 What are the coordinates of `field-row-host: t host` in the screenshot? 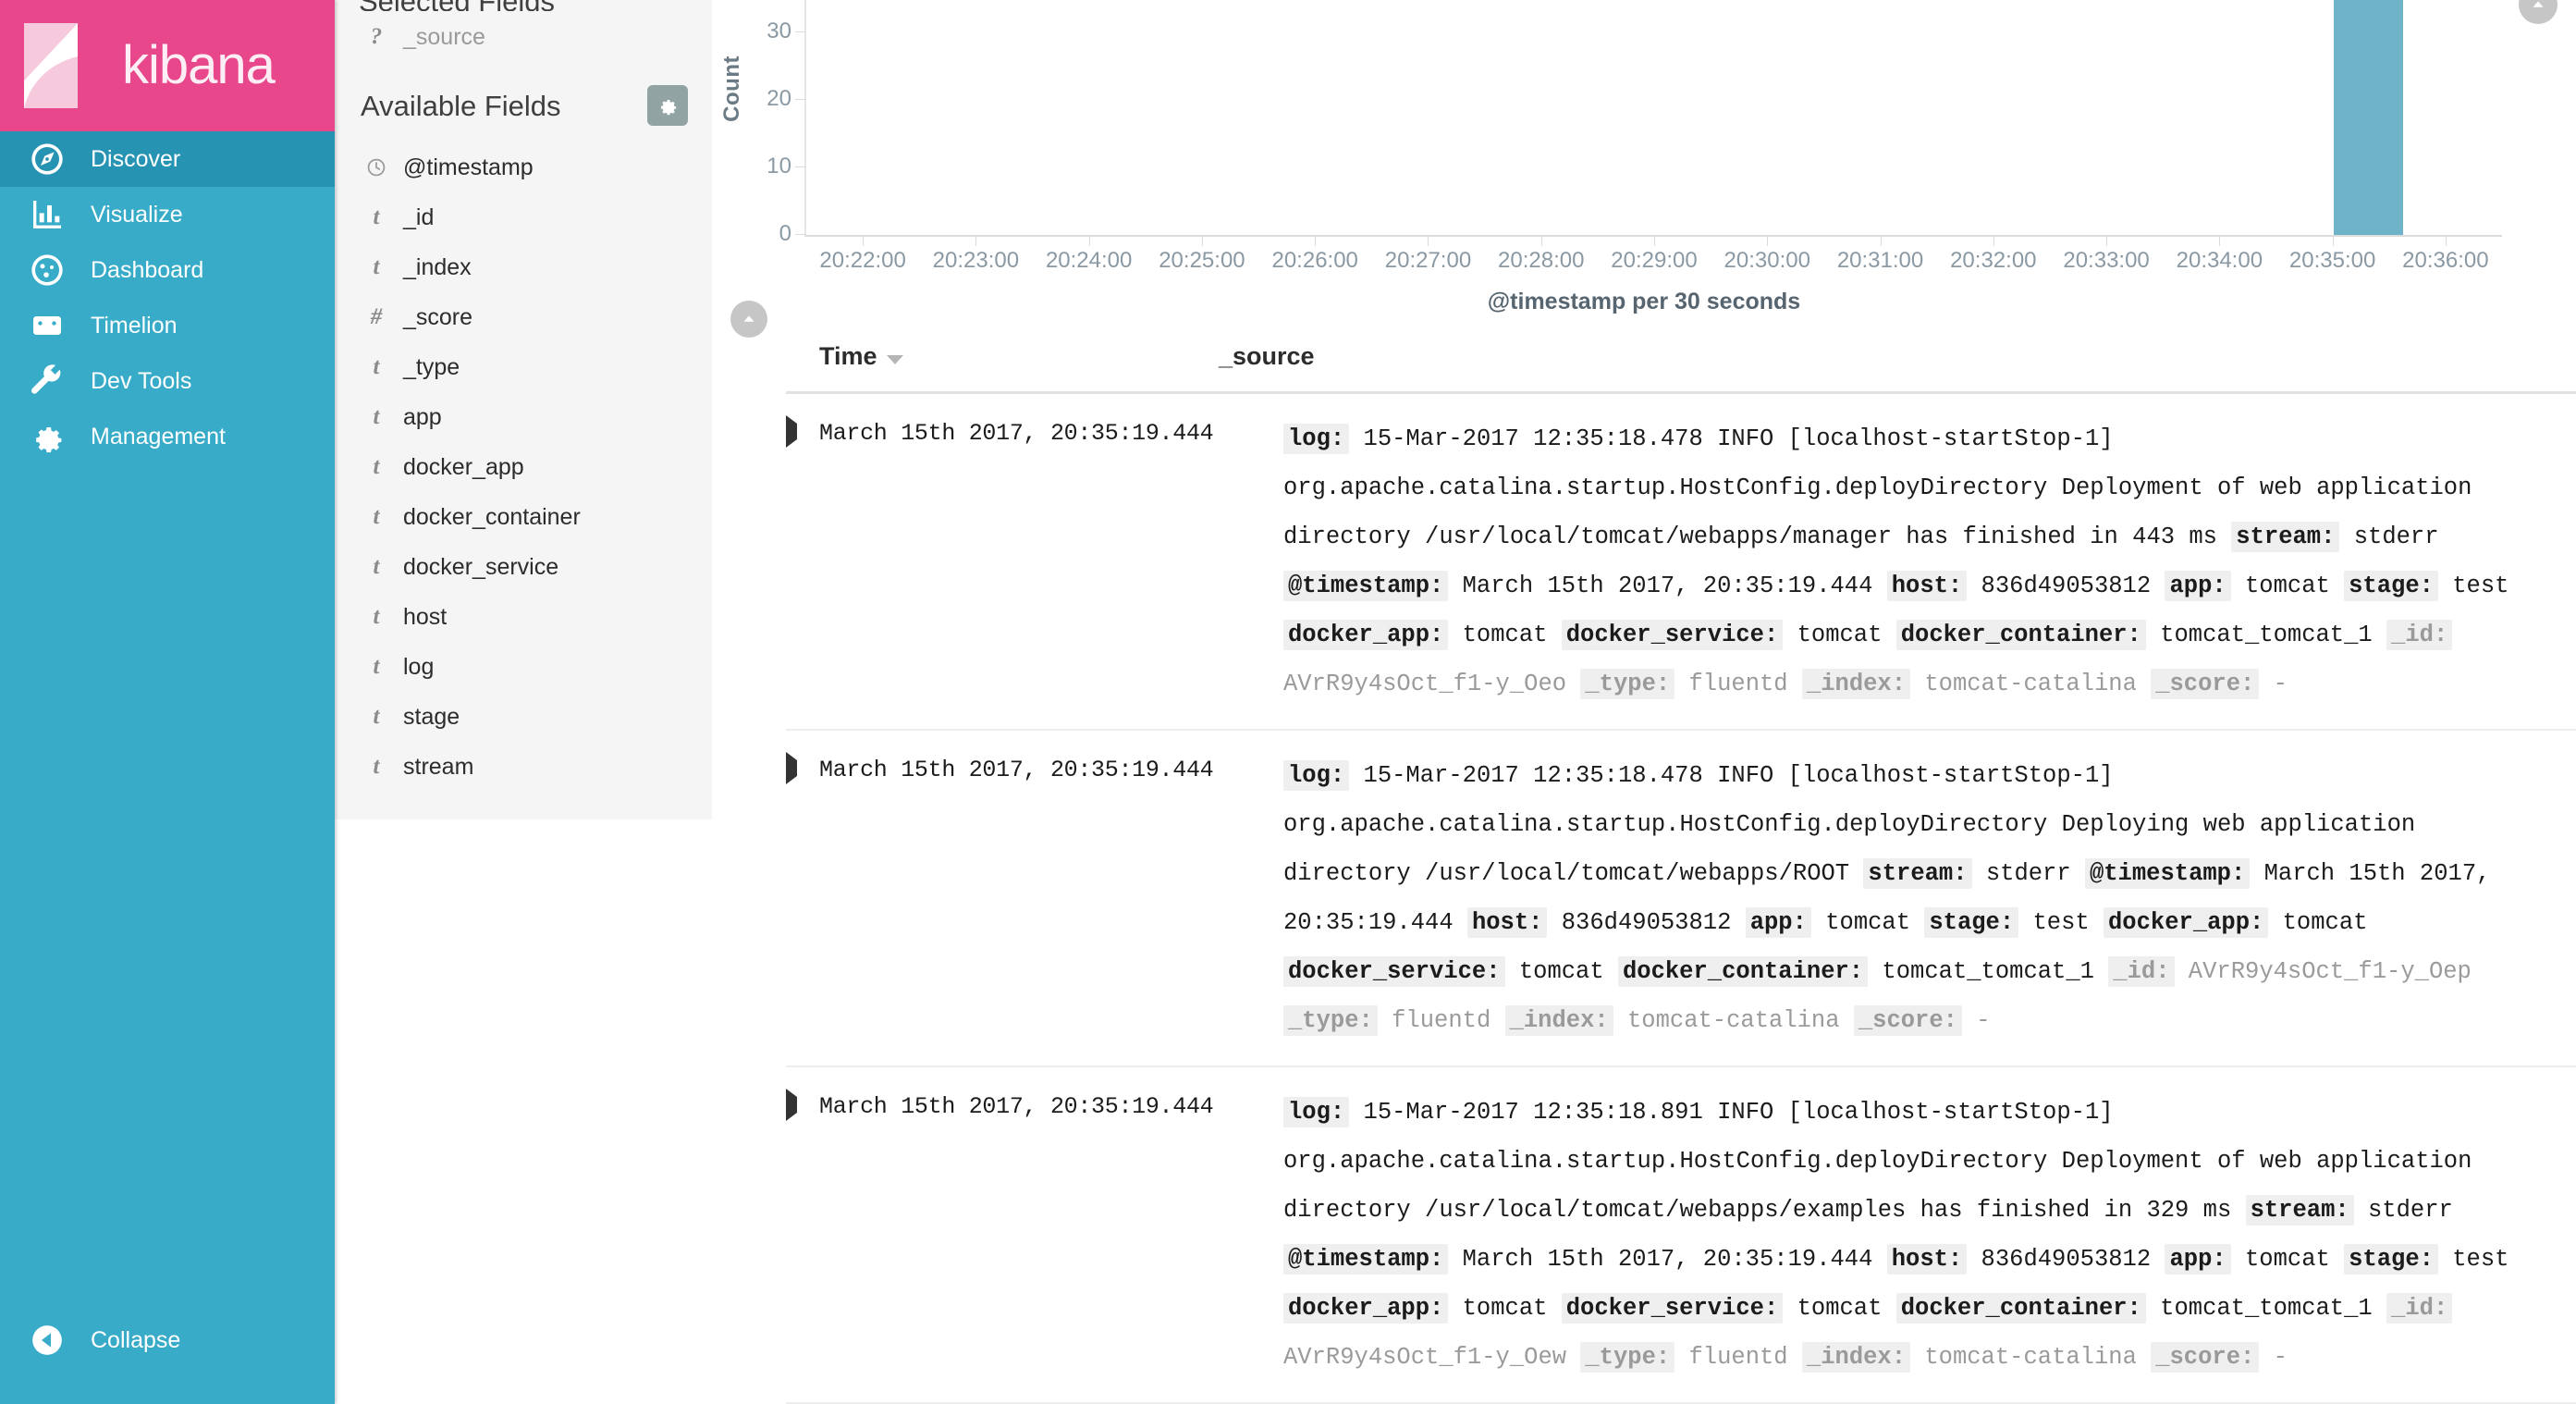 It's located at (523, 617).